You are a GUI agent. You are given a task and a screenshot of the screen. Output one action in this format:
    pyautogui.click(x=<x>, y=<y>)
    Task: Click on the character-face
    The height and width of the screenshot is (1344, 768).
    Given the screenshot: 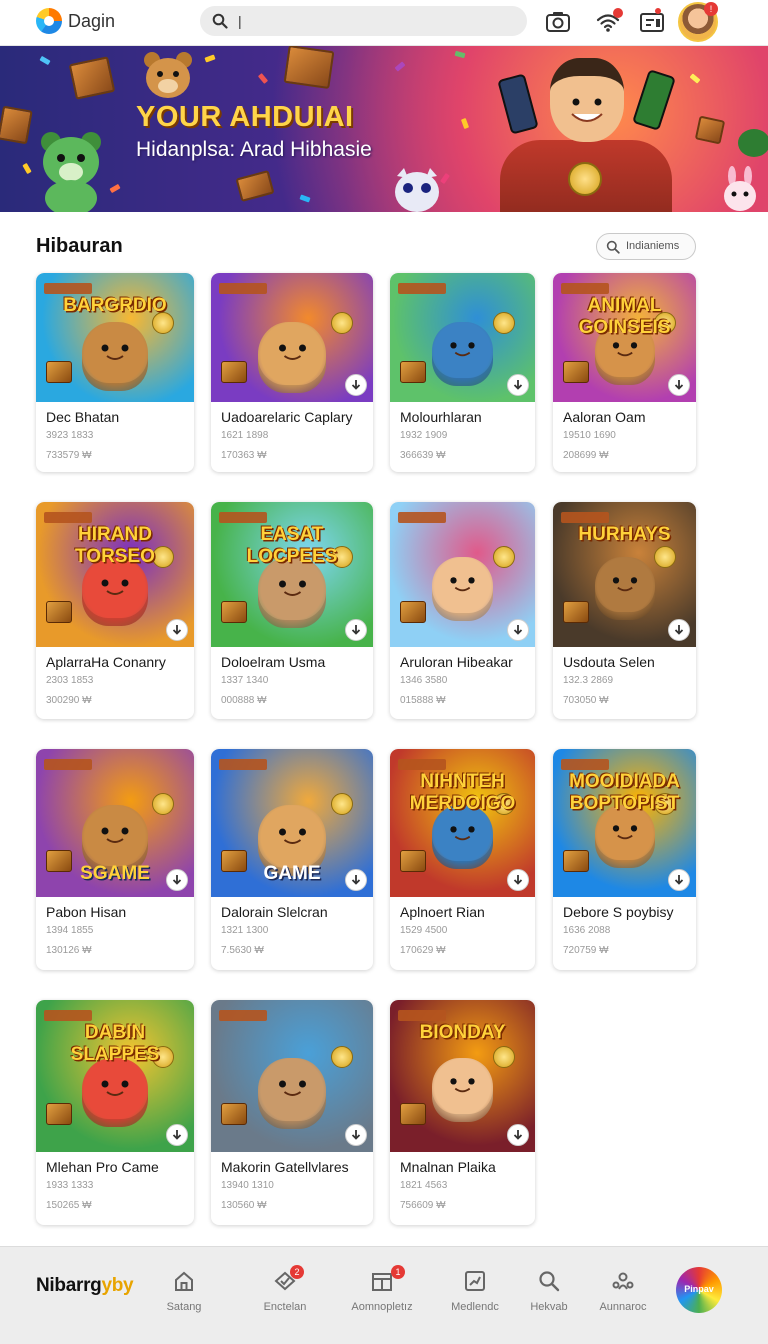 What is the action you would take?
    pyautogui.click(x=462, y=1085)
    